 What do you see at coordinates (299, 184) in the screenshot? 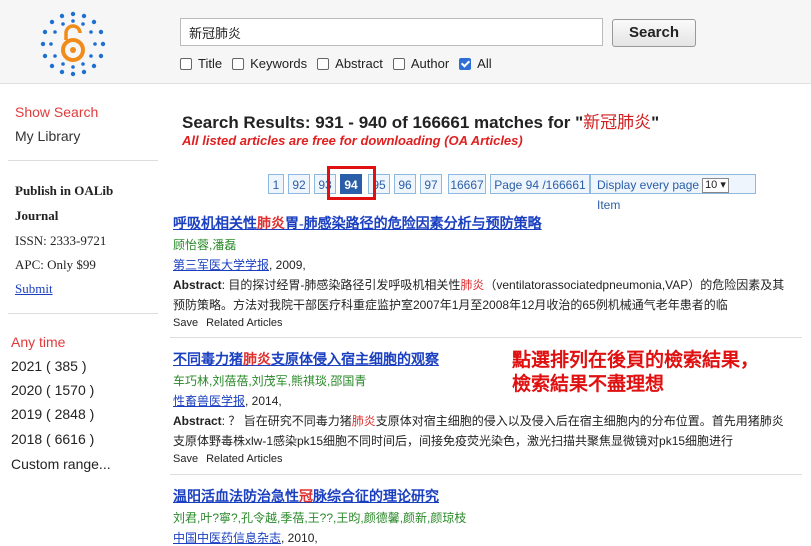
I see `page-link-92: 92` at bounding box center [299, 184].